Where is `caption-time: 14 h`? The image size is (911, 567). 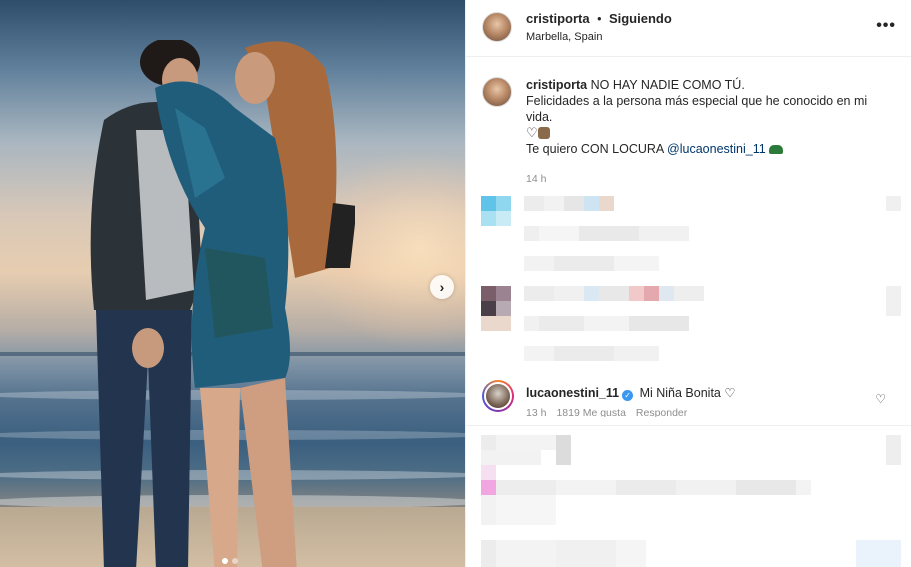 caption-time: 14 h is located at coordinates (536, 179).